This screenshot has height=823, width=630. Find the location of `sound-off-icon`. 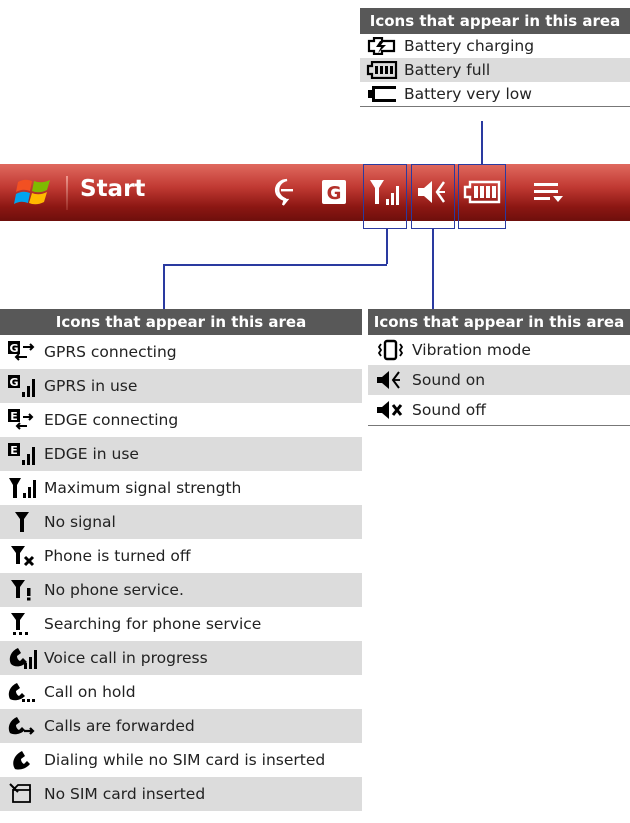

sound-off-icon is located at coordinates (390, 410).